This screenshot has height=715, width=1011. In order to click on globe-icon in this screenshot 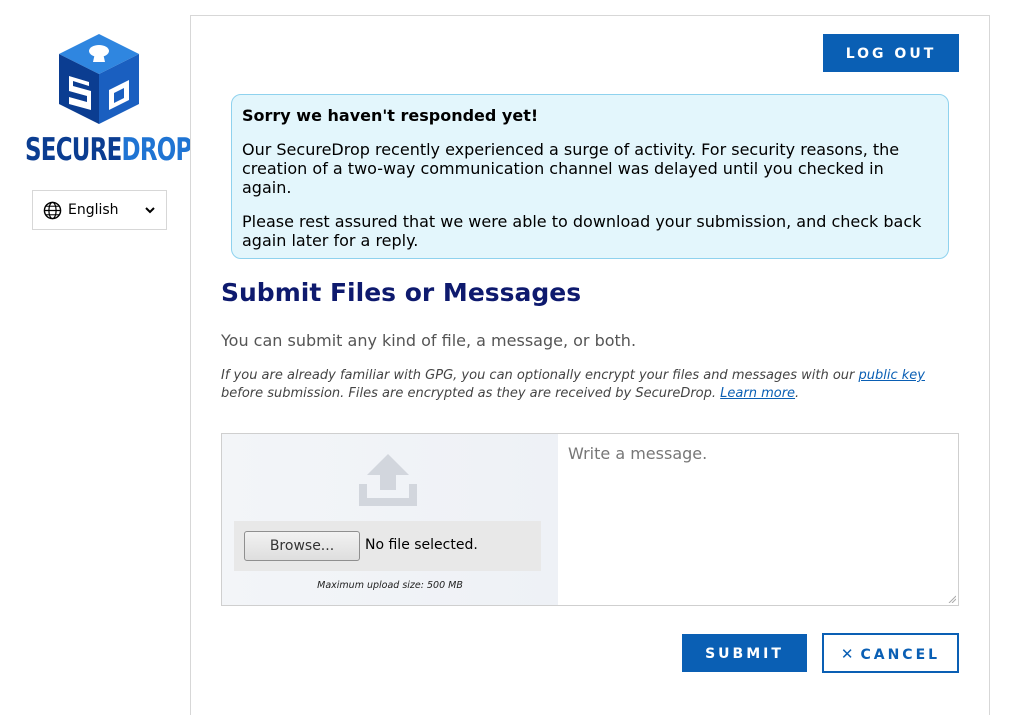, I will do `click(52, 210)`.